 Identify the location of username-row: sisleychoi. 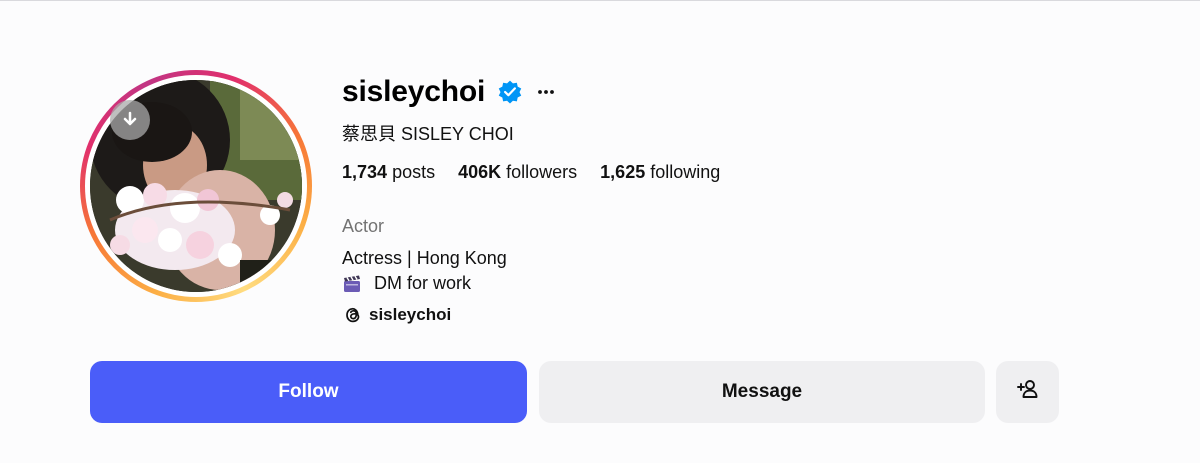
(448, 92).